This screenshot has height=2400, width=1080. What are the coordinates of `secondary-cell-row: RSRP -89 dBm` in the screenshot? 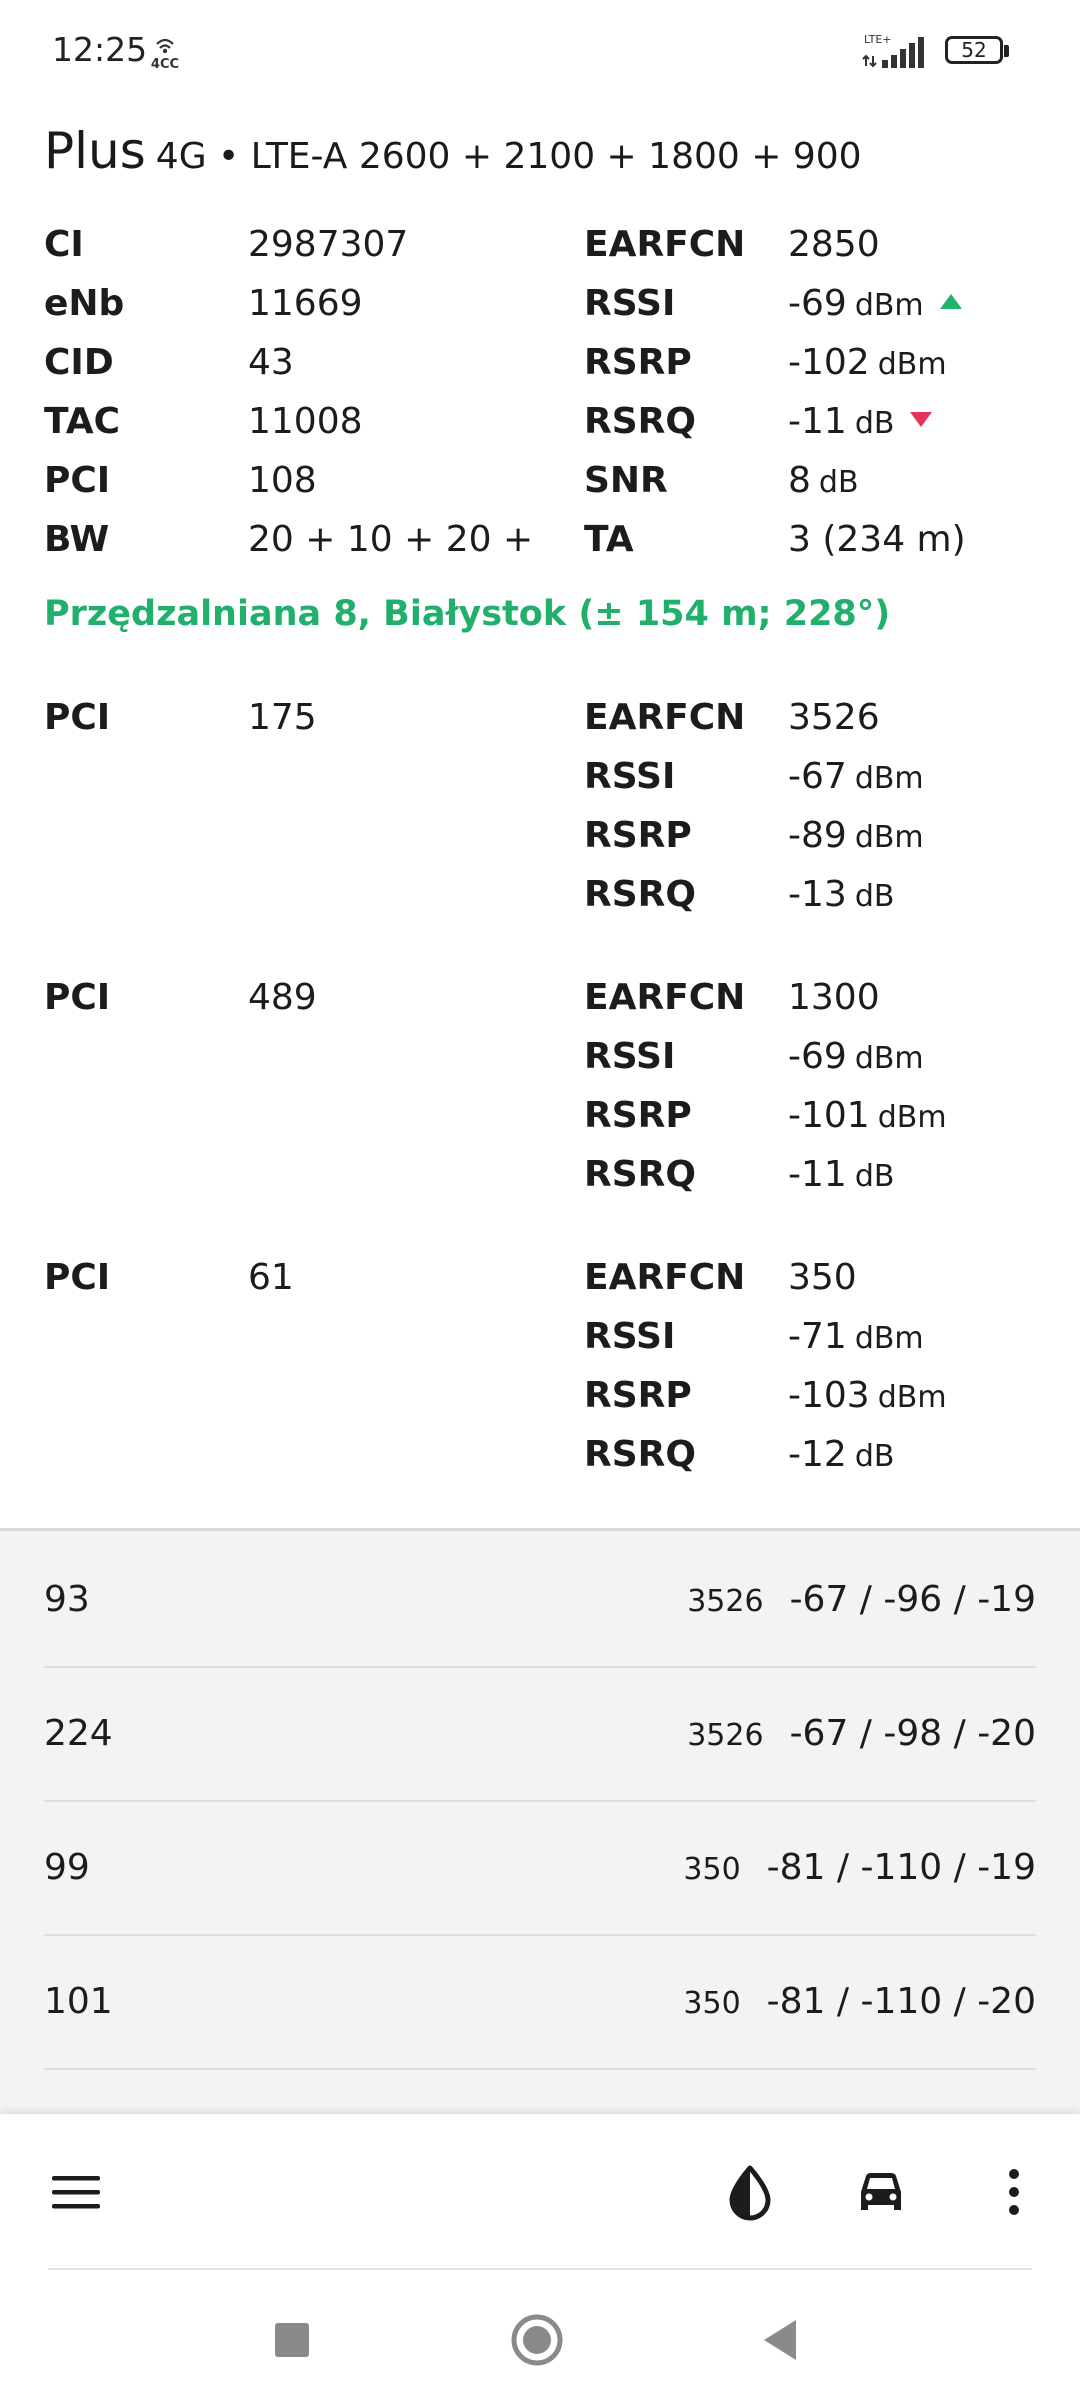 It's located at (540, 835).